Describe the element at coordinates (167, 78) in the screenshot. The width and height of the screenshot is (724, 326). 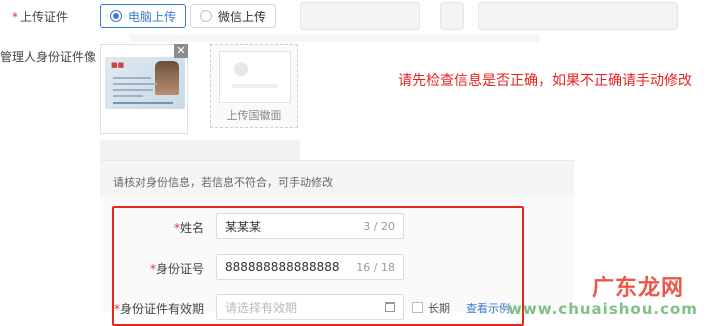
I see `id-card-portrait` at that location.